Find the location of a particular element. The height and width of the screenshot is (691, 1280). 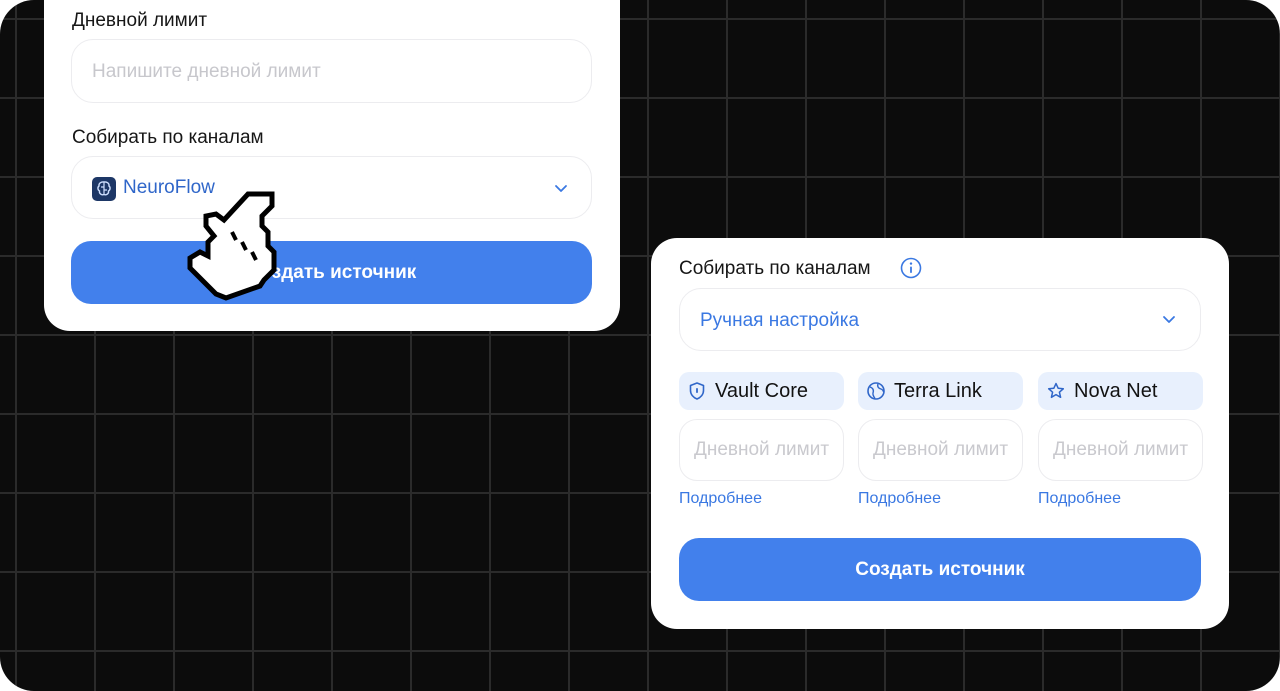

channel-chip-nova-net: Nova Net is located at coordinates (1120, 391).